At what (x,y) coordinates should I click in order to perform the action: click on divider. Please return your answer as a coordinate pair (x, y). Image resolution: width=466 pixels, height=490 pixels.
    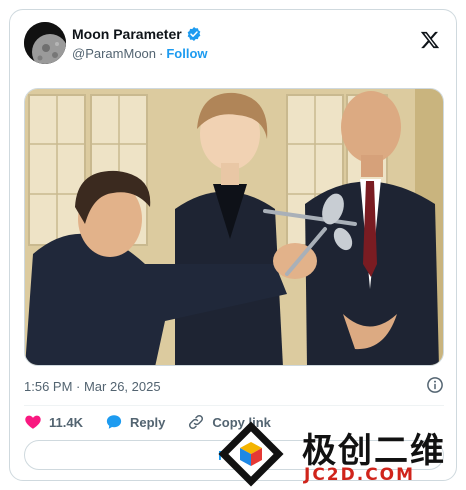
    Looking at the image, I should click on (234, 405).